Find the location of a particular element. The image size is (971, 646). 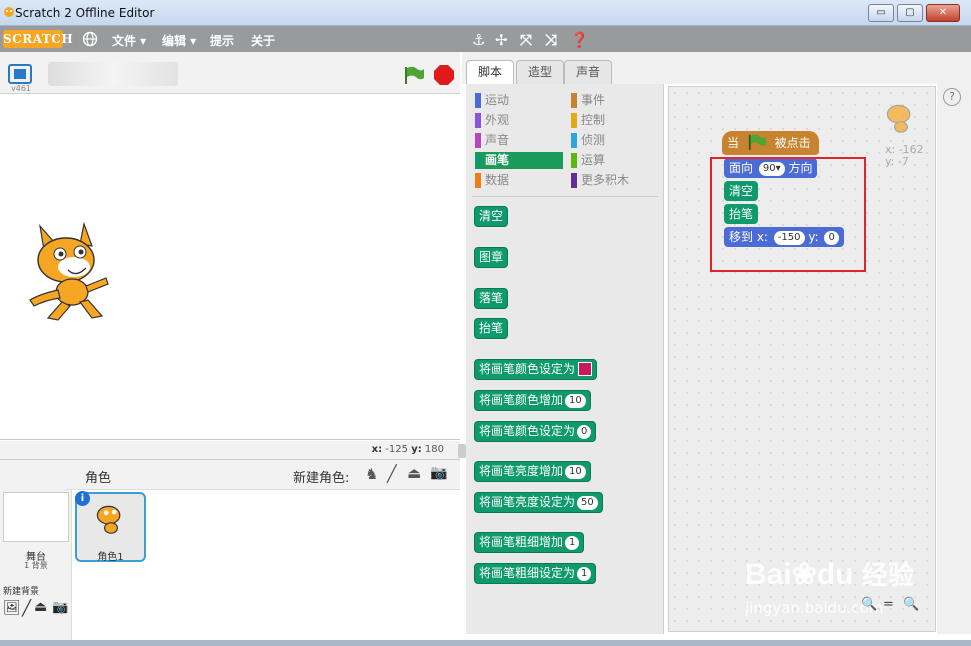

pen-block-3: 抬笔 is located at coordinates (491, 328).